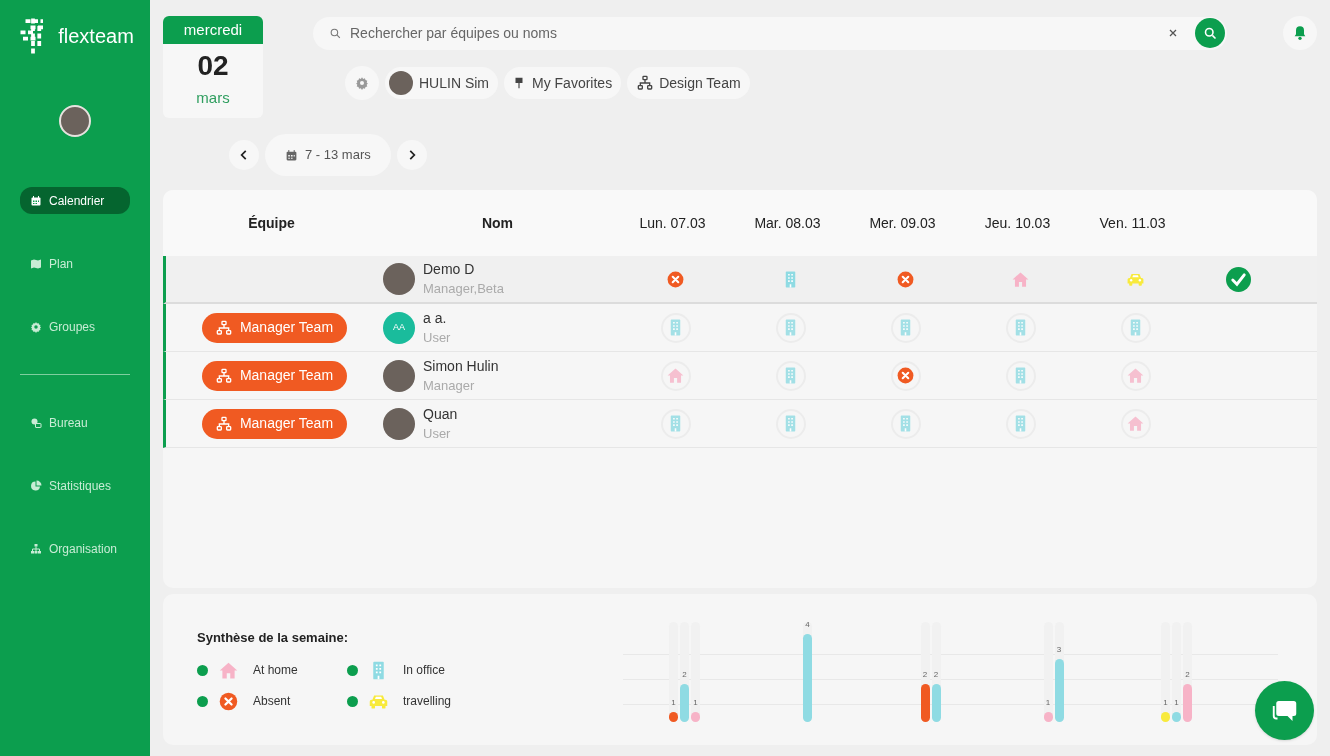  Describe the element at coordinates (1059, 650) in the screenshot. I see `bar-value-label: 3` at that location.